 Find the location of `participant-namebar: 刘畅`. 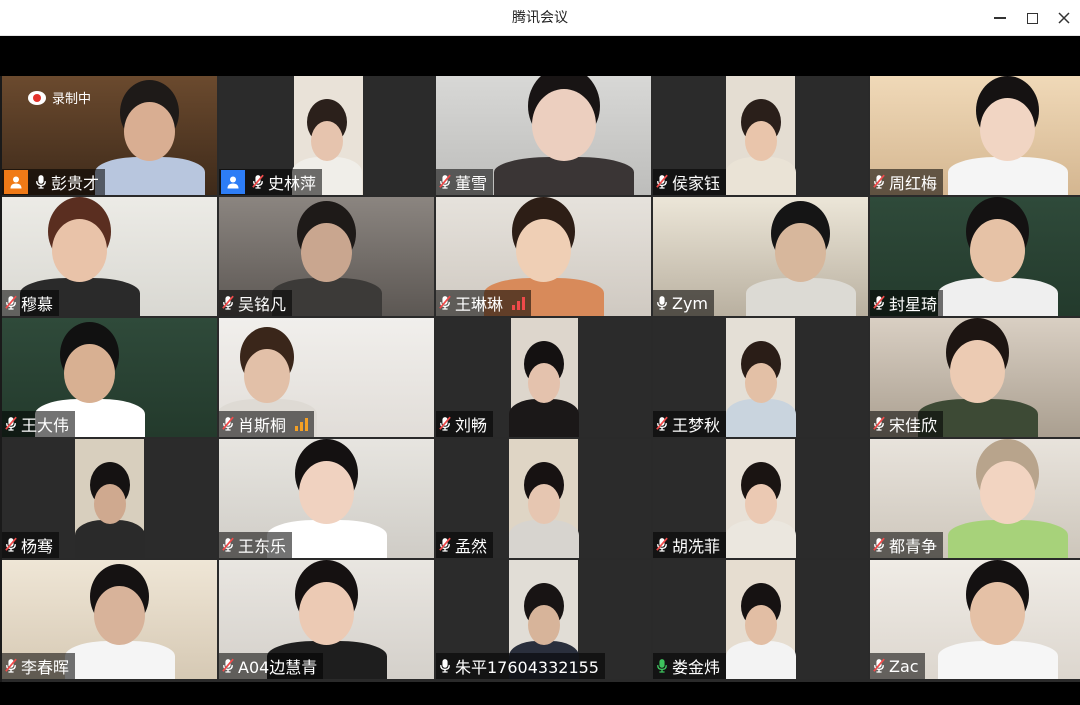

participant-namebar: 刘畅 is located at coordinates (465, 424).